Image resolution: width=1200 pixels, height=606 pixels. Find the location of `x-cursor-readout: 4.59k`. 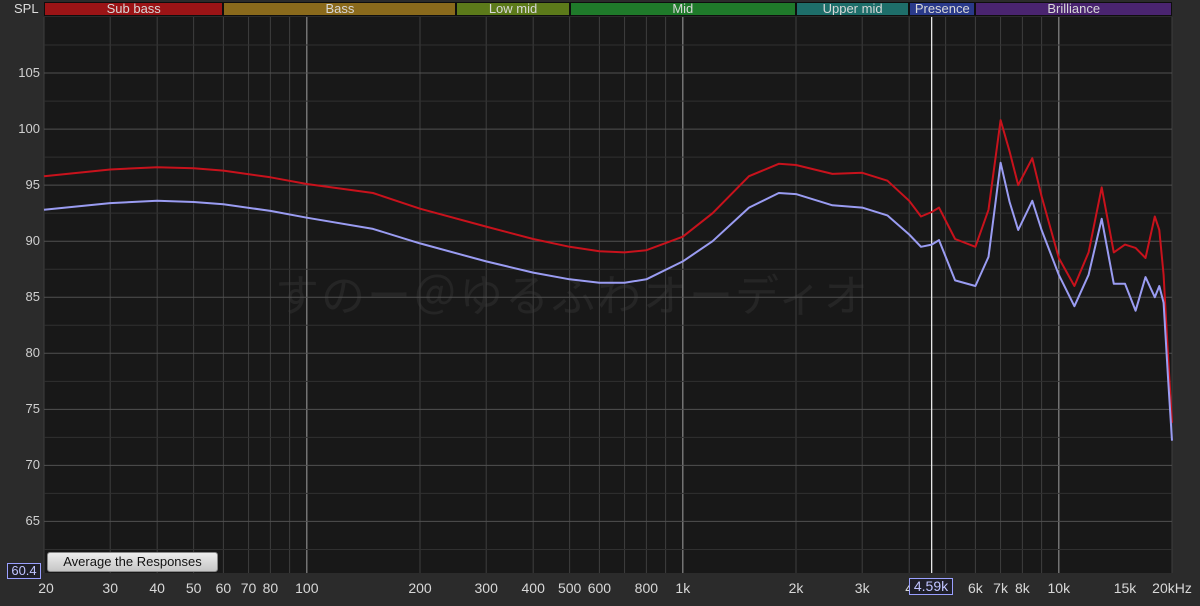

x-cursor-readout: 4.59k is located at coordinates (931, 586).